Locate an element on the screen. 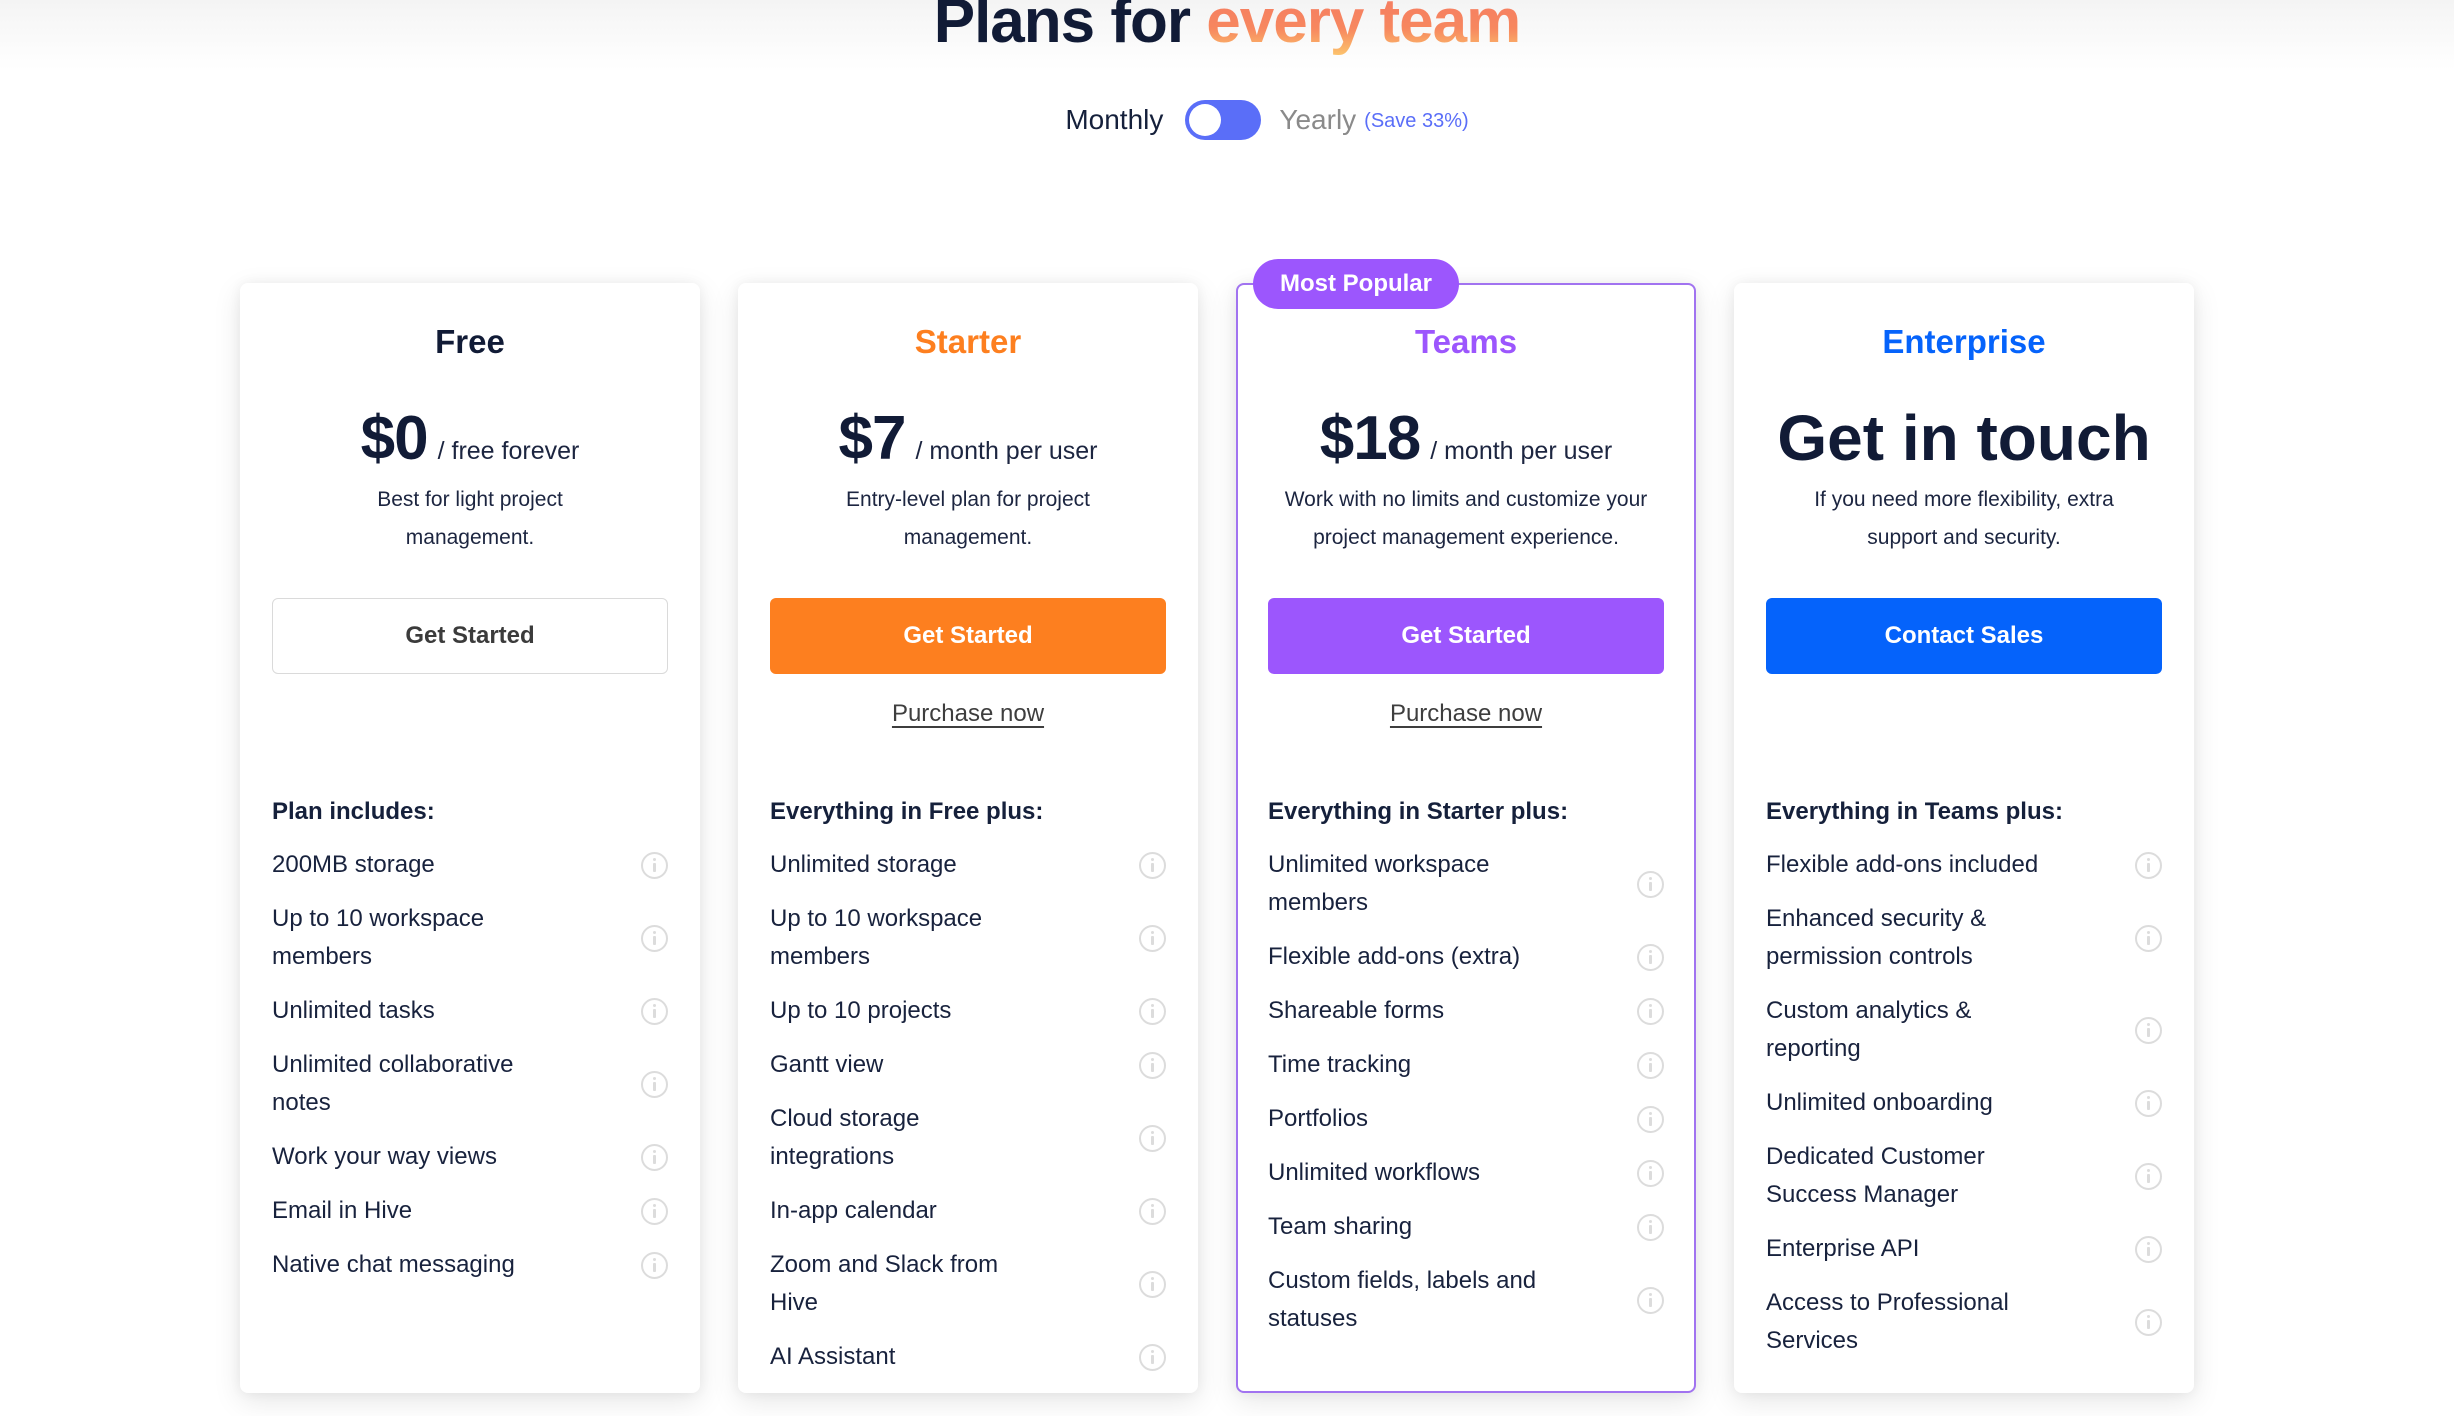 The width and height of the screenshot is (2454, 1416). feature-text: Unlimited workflows is located at coordinates (1374, 1172).